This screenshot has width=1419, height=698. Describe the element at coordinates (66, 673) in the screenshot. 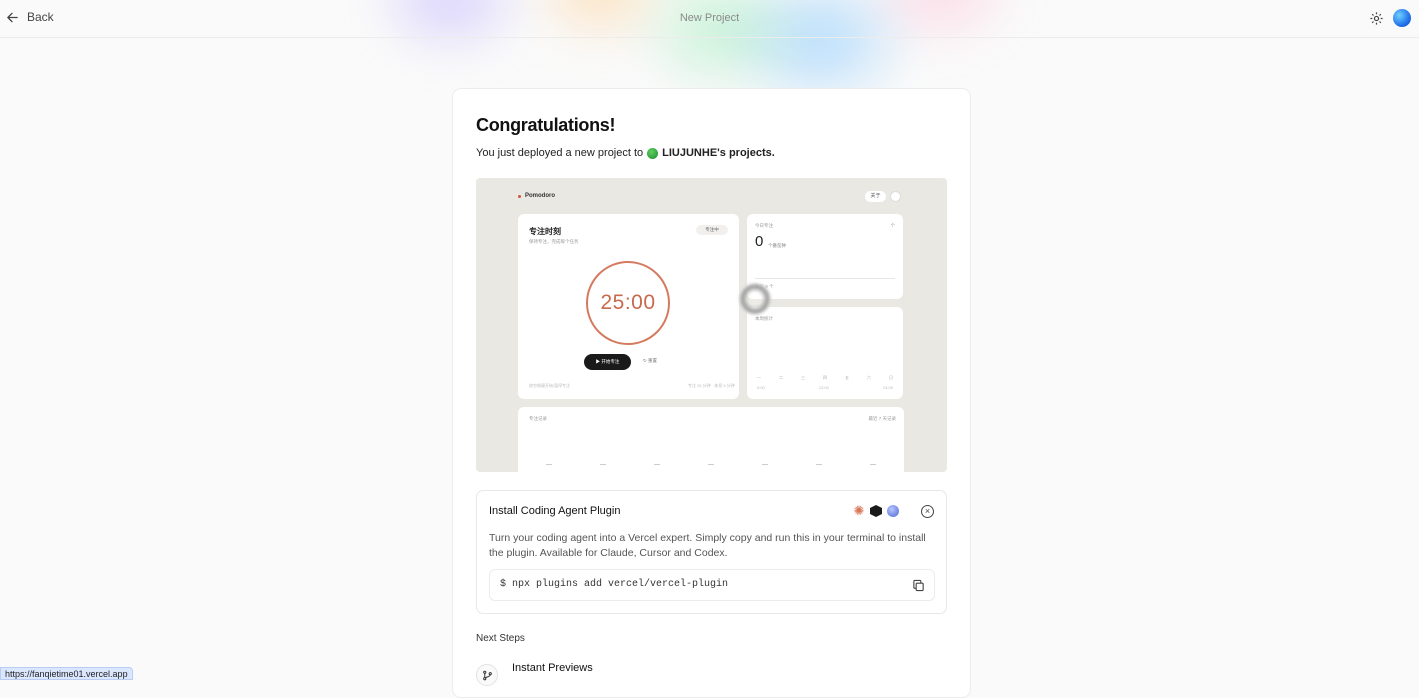

I see `status-bar-url: https://fanqietime01.vercel.app` at that location.